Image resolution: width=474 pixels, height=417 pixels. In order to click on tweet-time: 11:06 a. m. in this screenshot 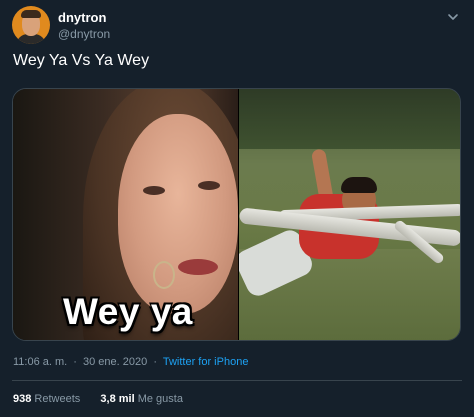, I will do `click(40, 362)`.